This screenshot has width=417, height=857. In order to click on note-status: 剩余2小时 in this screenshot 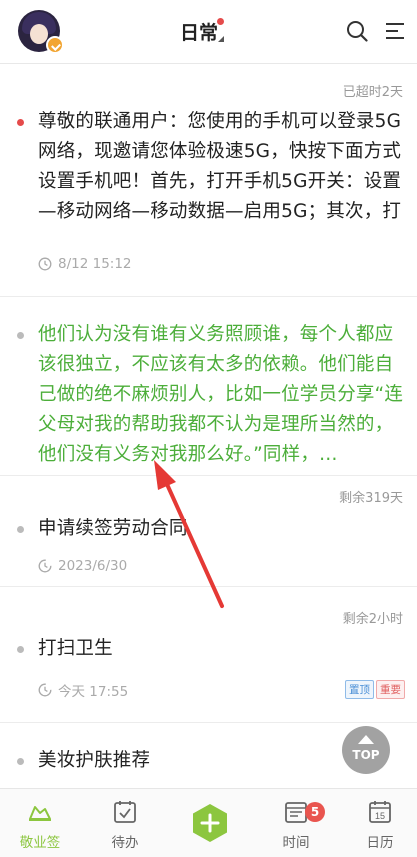, I will do `click(372, 619)`.